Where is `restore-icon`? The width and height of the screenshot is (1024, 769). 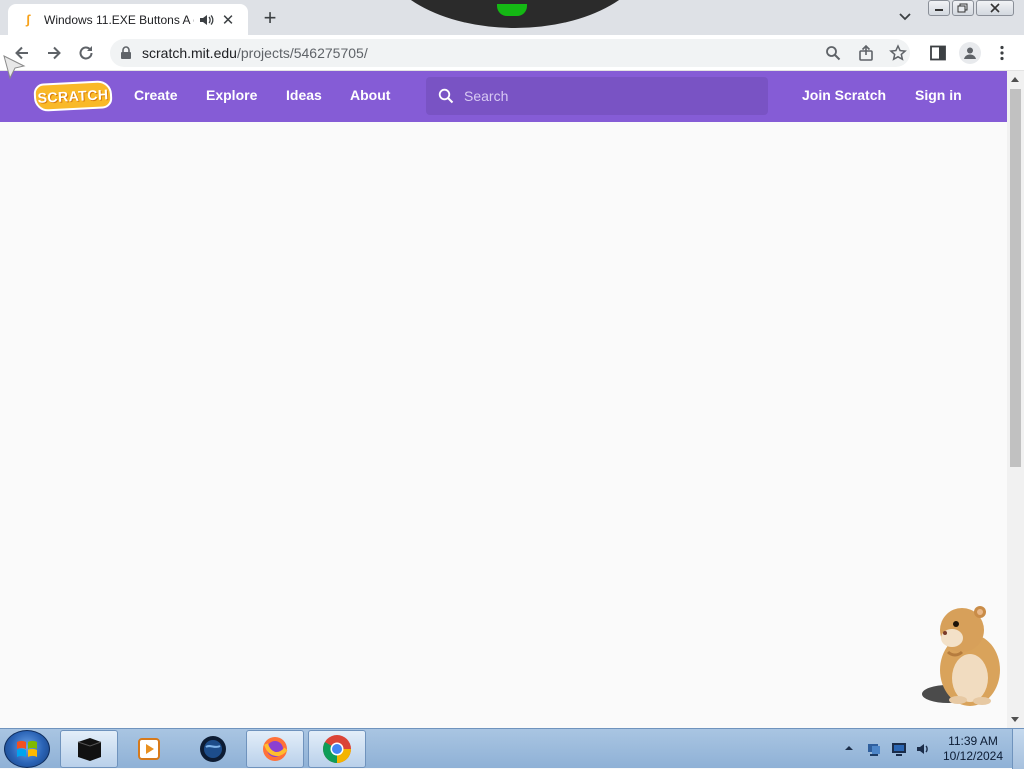
restore-icon is located at coordinates (962, 8).